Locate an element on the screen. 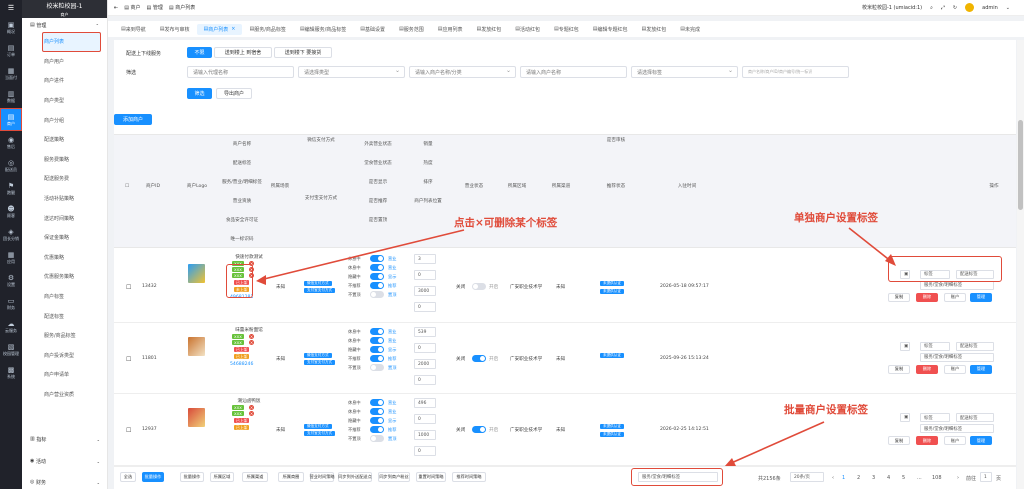 The width and height of the screenshot is (1024, 489). agent-name-input: 请输入代理名称 is located at coordinates (240, 72).